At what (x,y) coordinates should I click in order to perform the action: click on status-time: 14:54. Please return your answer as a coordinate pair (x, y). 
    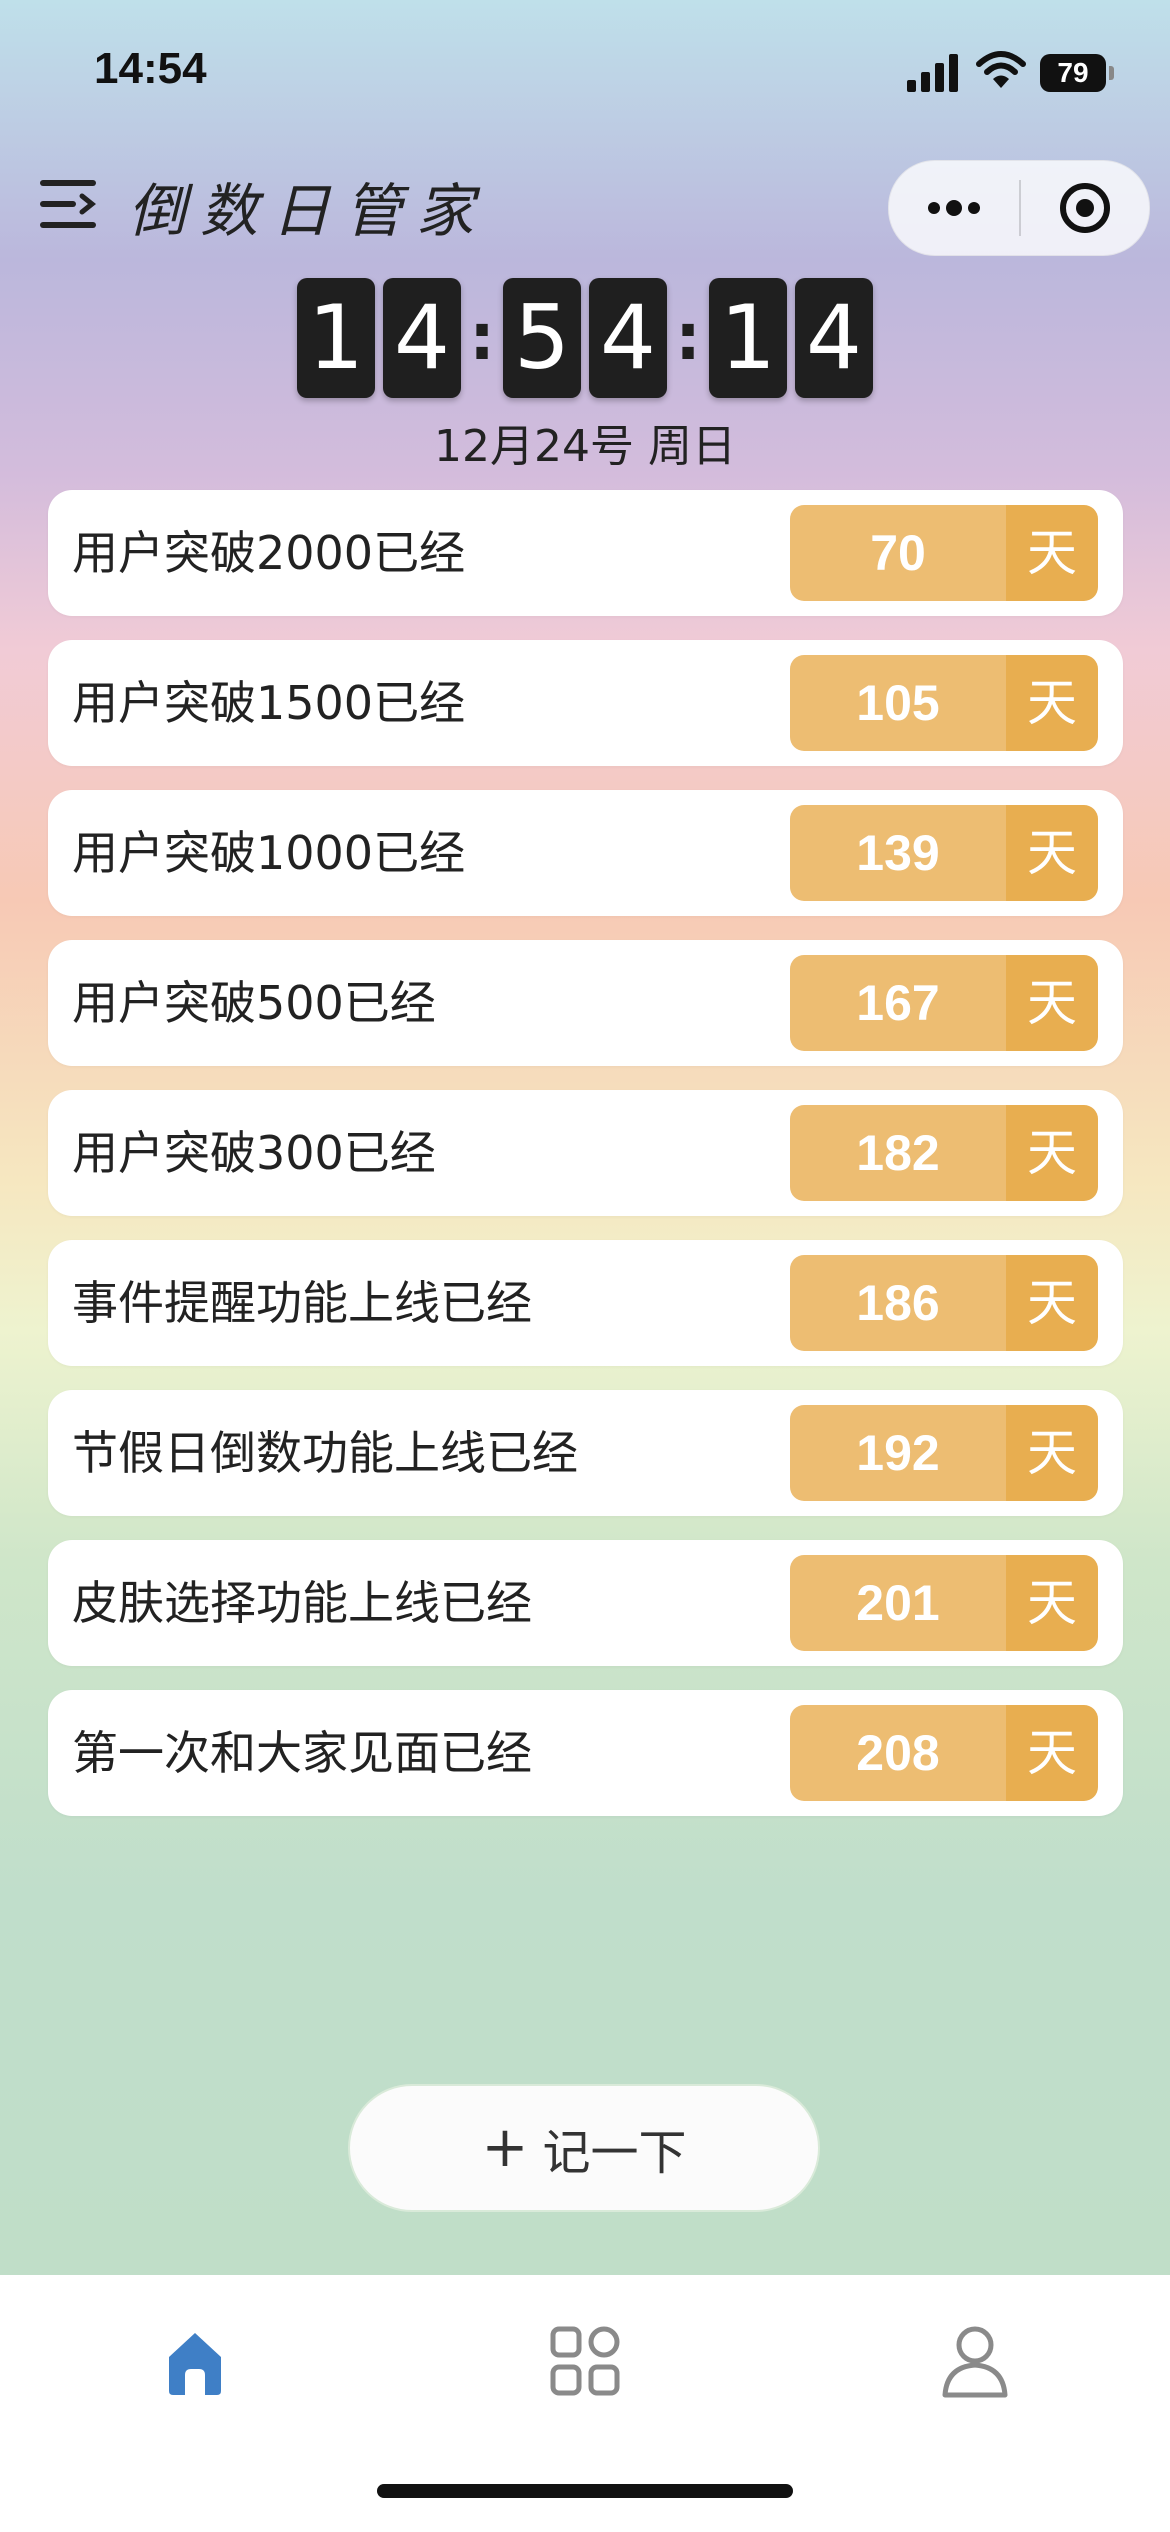
    Looking at the image, I should click on (150, 68).